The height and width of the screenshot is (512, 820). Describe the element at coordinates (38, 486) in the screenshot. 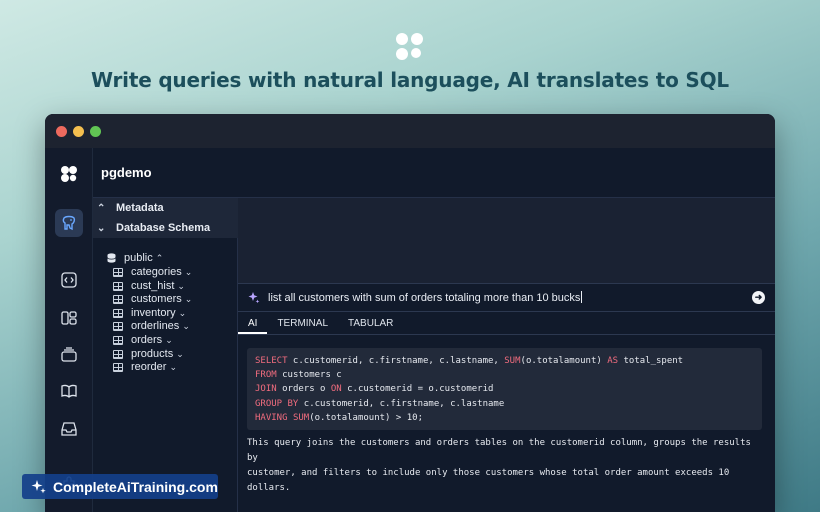

I see `sparkle-logo-icon` at that location.